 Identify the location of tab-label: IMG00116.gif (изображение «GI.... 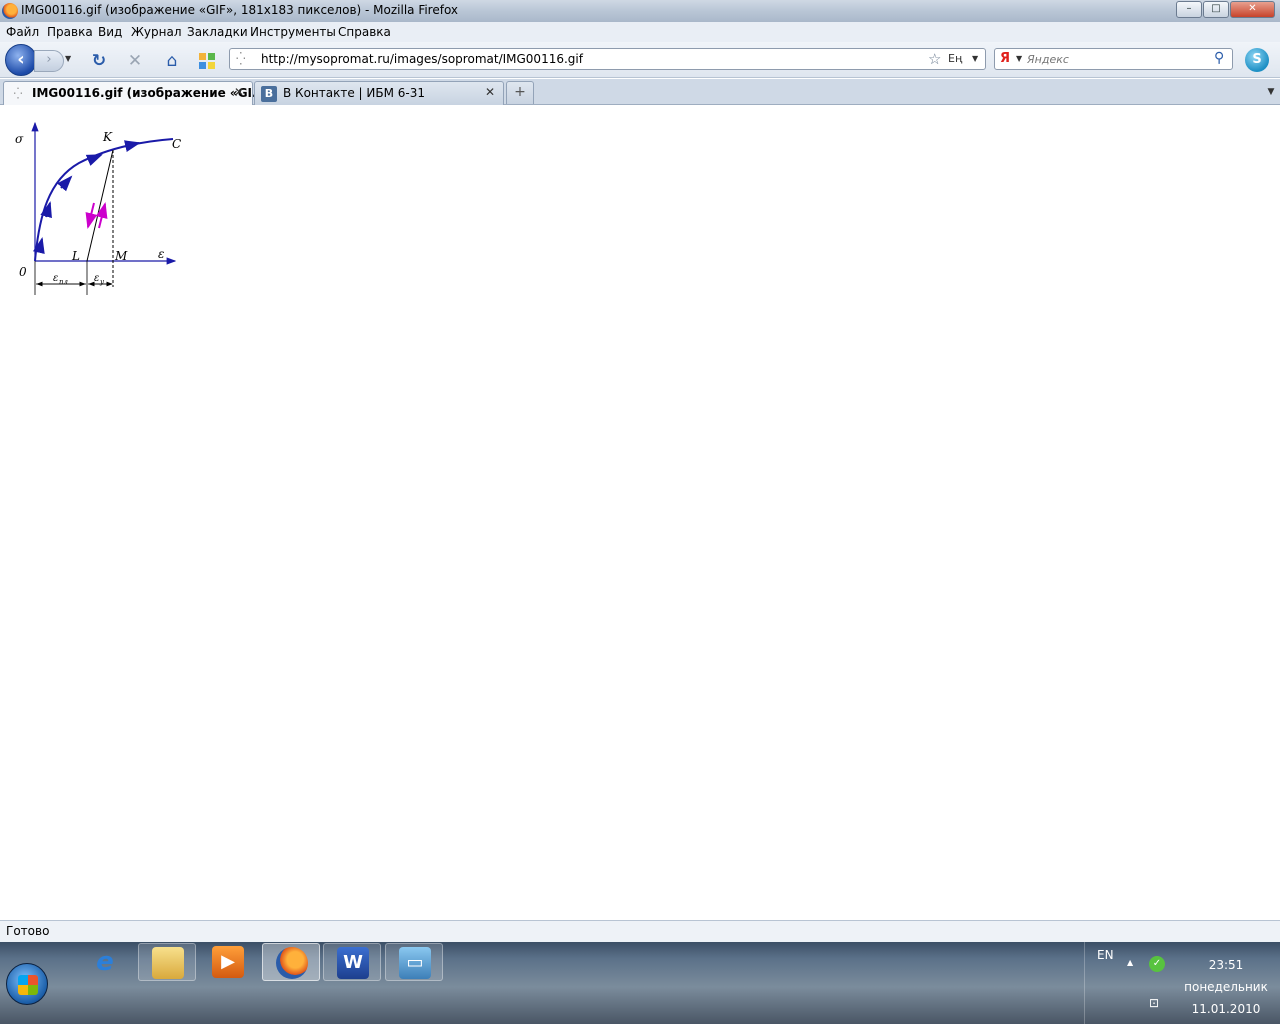
(149, 93).